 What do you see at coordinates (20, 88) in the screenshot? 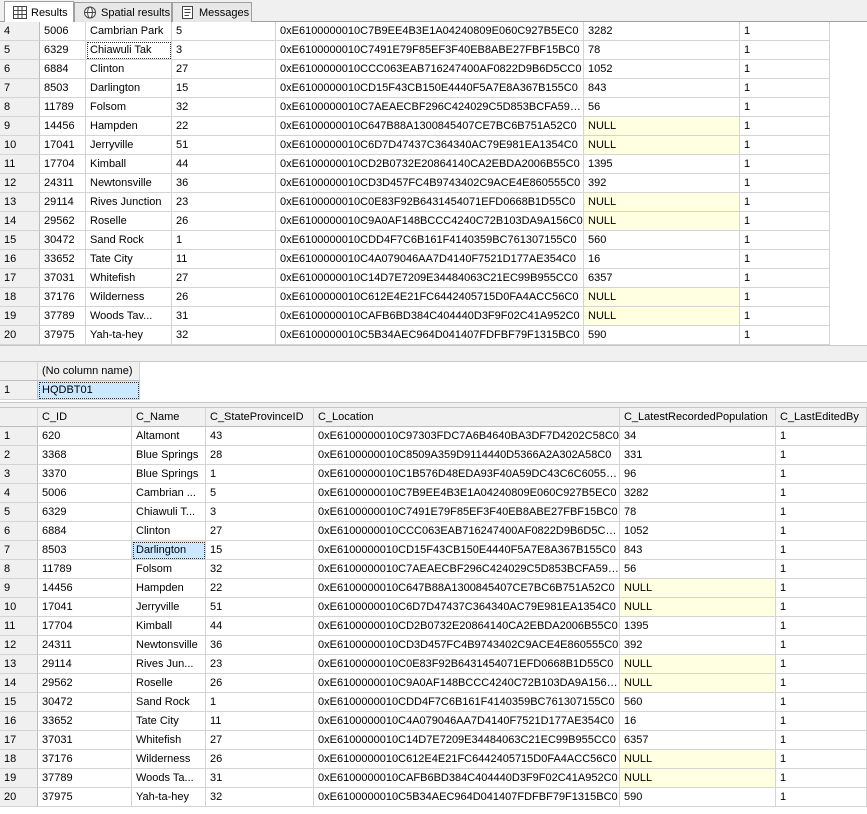
I see `row-header: 7` at bounding box center [20, 88].